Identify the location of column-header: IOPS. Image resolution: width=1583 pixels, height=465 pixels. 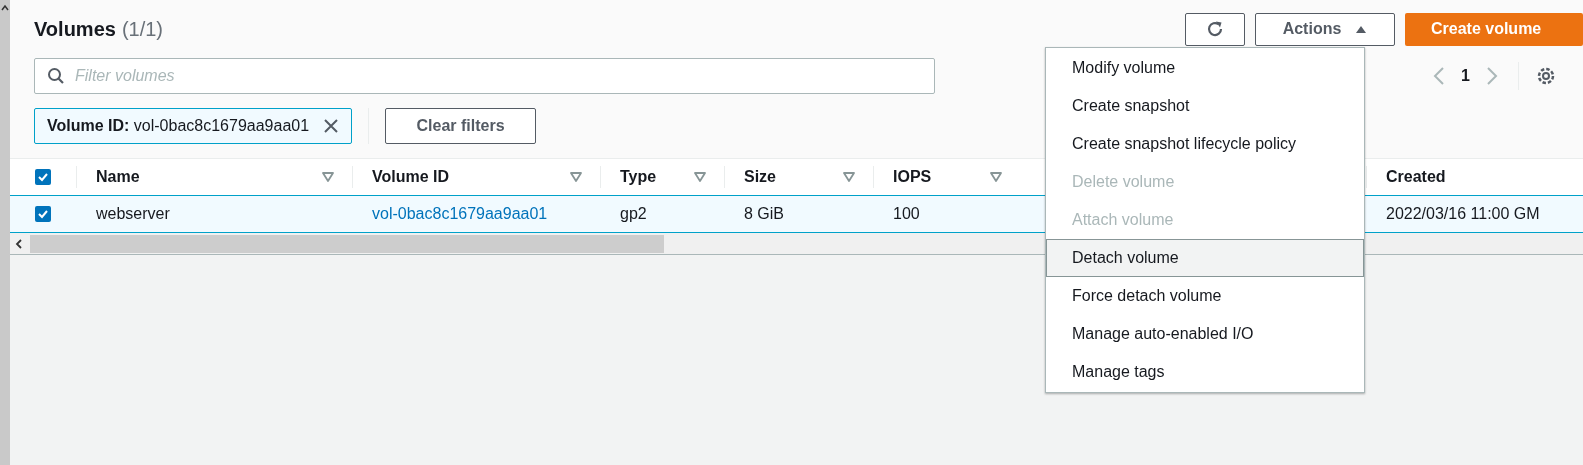
(941, 177).